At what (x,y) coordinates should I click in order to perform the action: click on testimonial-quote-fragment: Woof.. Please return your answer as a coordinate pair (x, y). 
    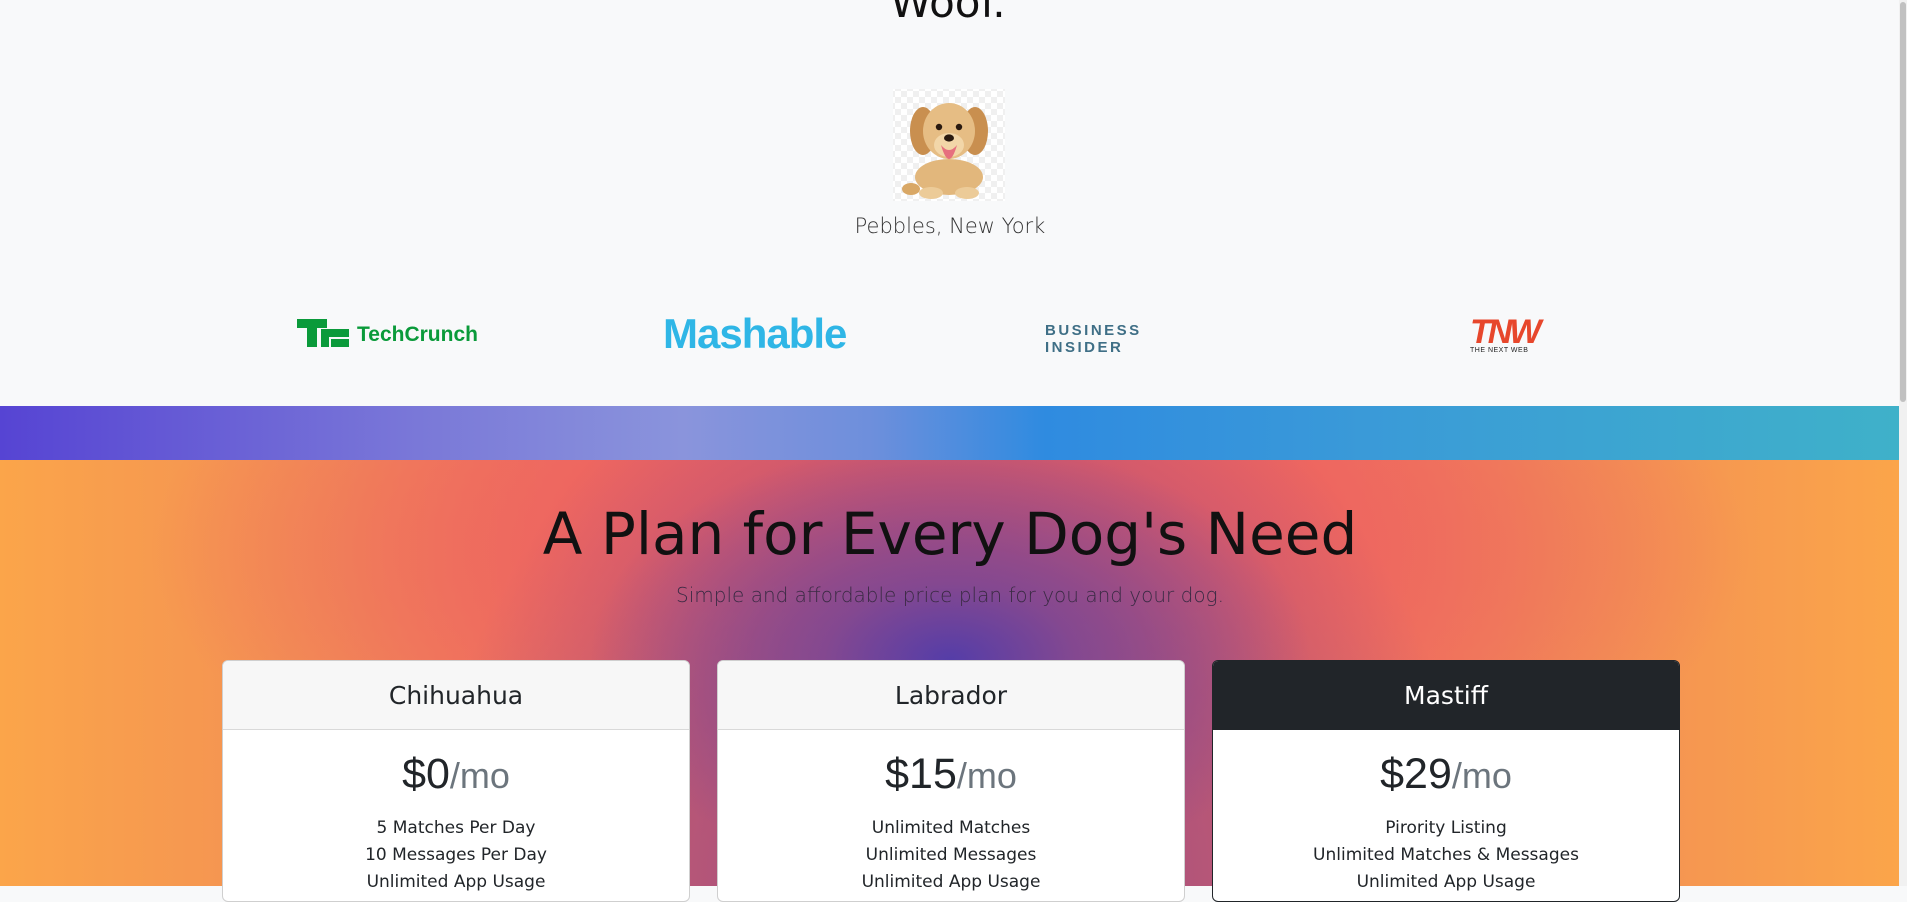
    Looking at the image, I should click on (948, 13).